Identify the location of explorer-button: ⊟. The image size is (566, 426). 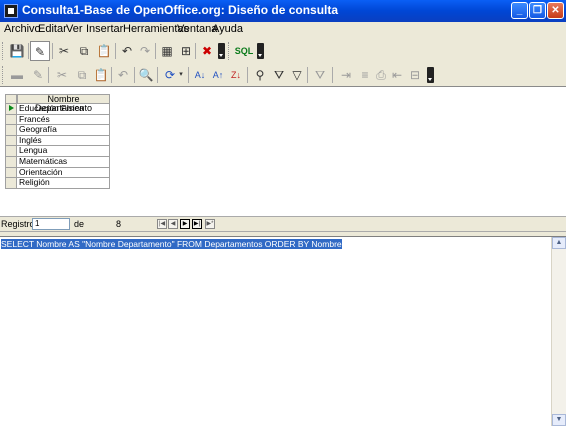
(415, 75).